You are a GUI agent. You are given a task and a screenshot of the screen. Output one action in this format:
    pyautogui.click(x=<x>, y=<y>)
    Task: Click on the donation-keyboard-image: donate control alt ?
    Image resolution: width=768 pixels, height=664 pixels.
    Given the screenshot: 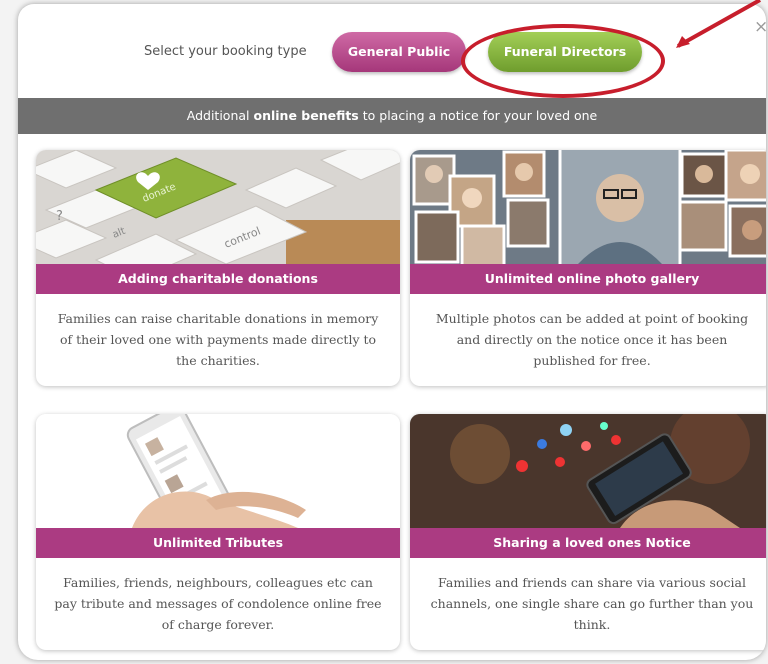 What is the action you would take?
    pyautogui.click(x=218, y=207)
    